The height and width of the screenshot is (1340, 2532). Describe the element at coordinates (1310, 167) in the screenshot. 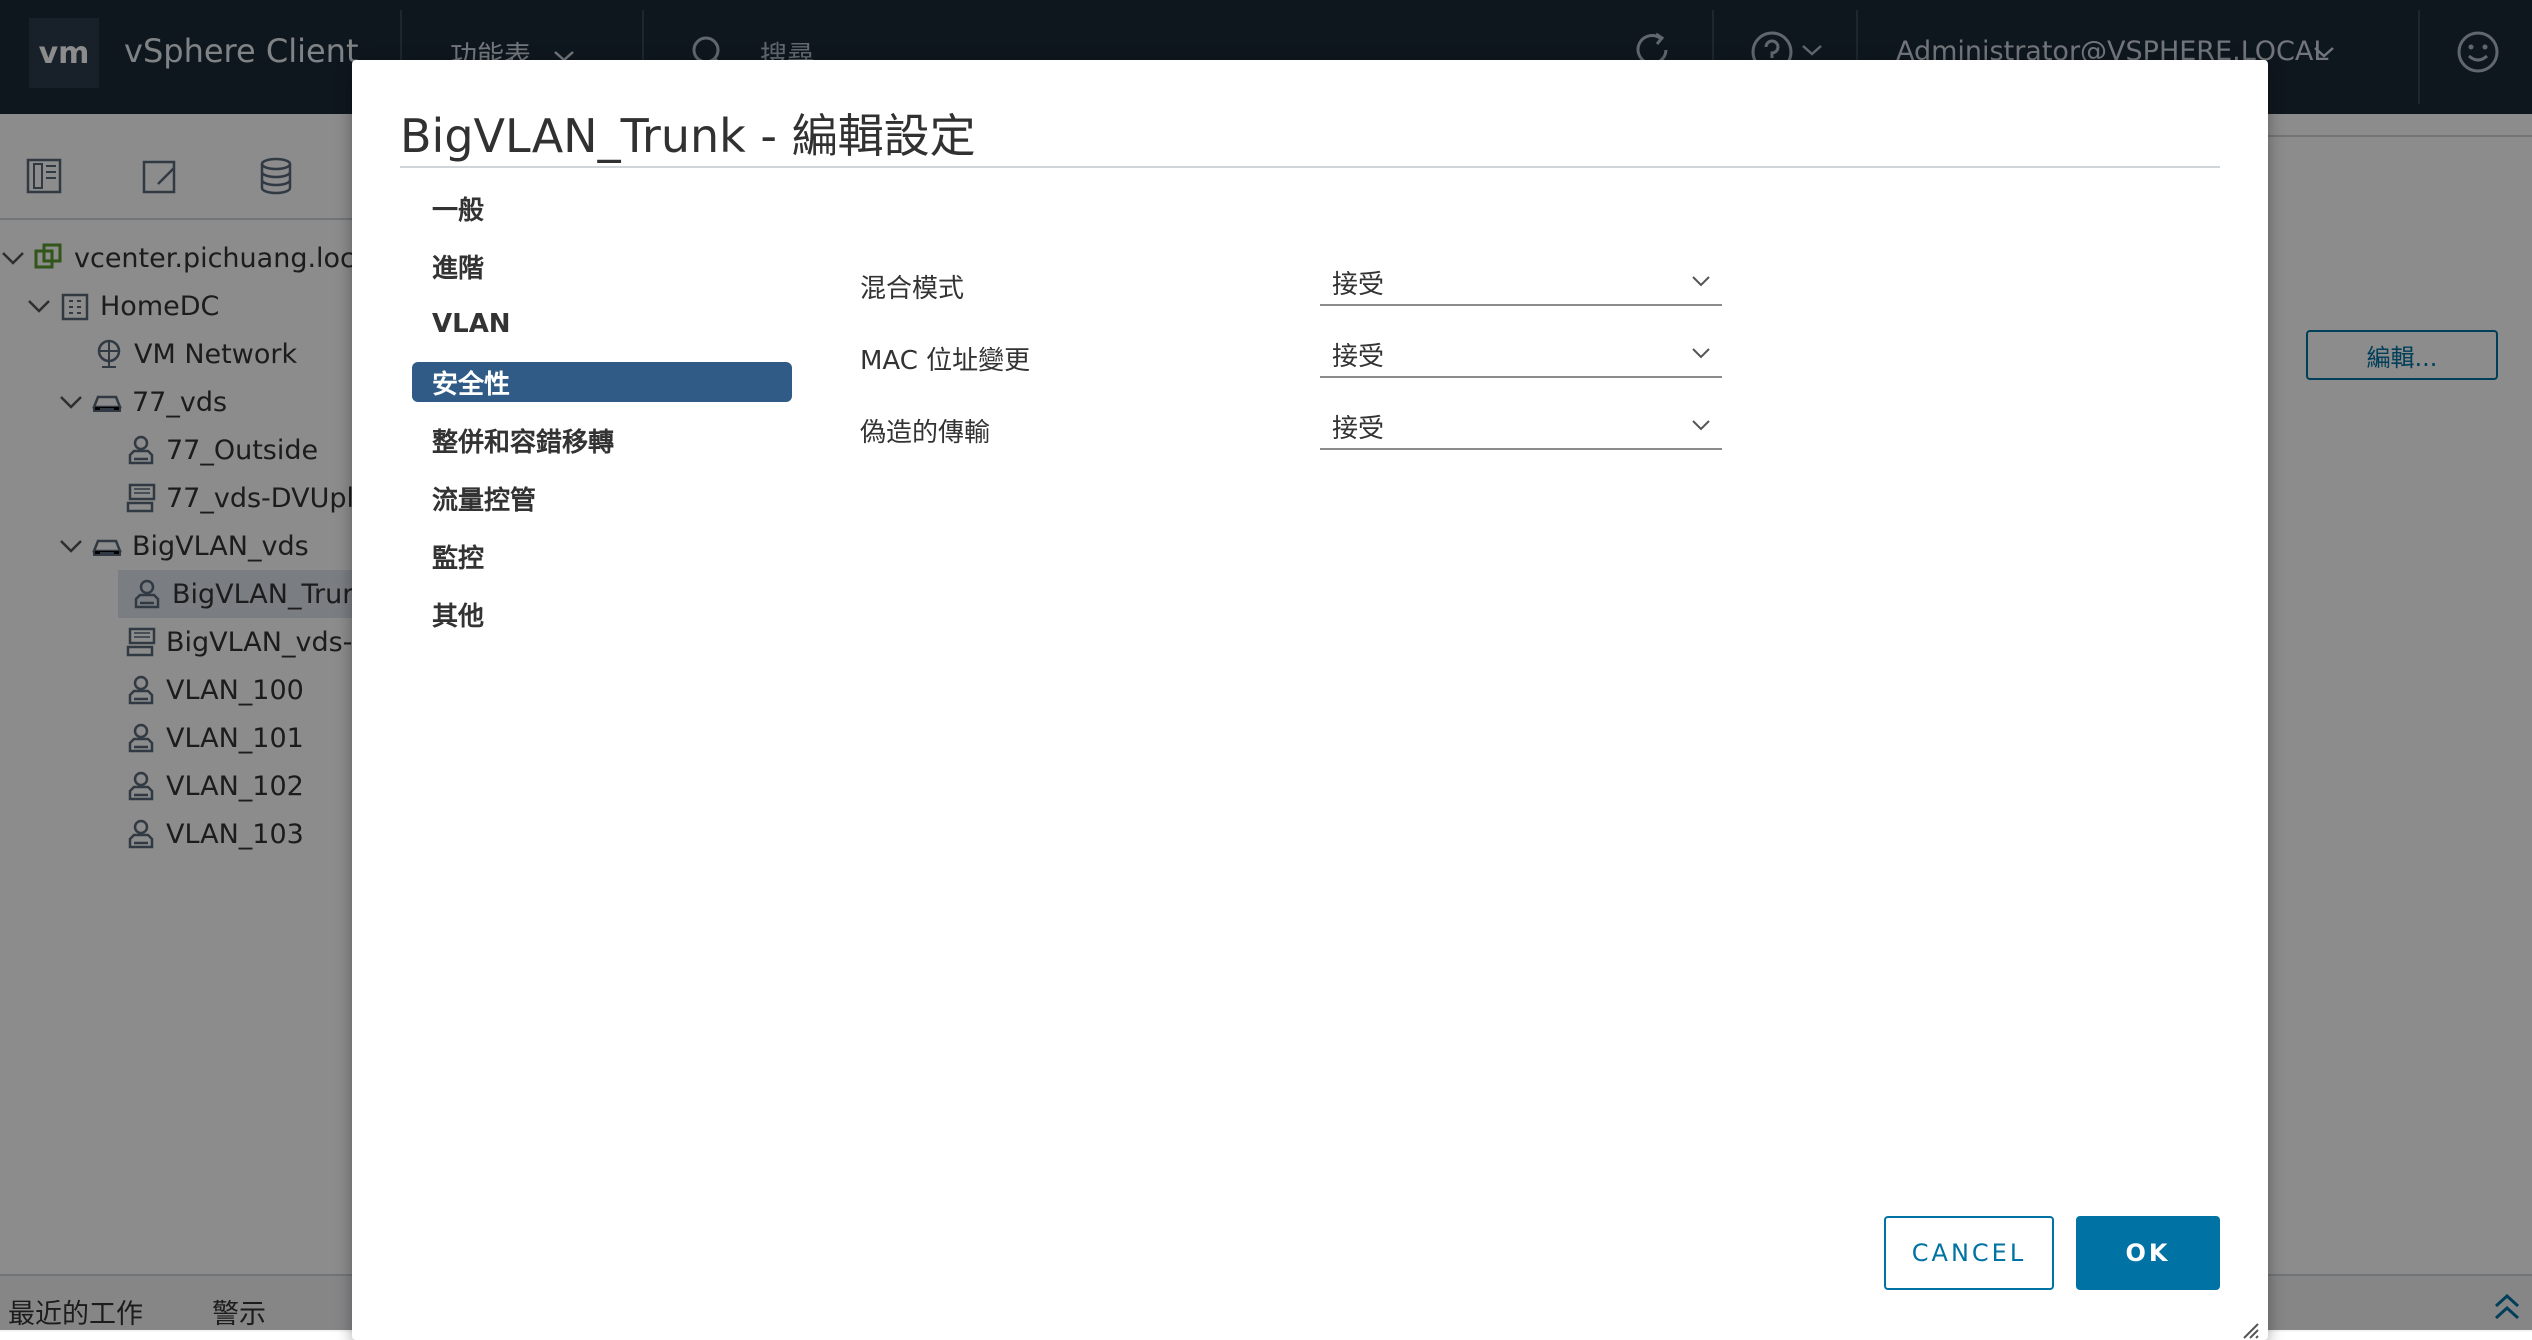

I see `dialog-divider` at that location.